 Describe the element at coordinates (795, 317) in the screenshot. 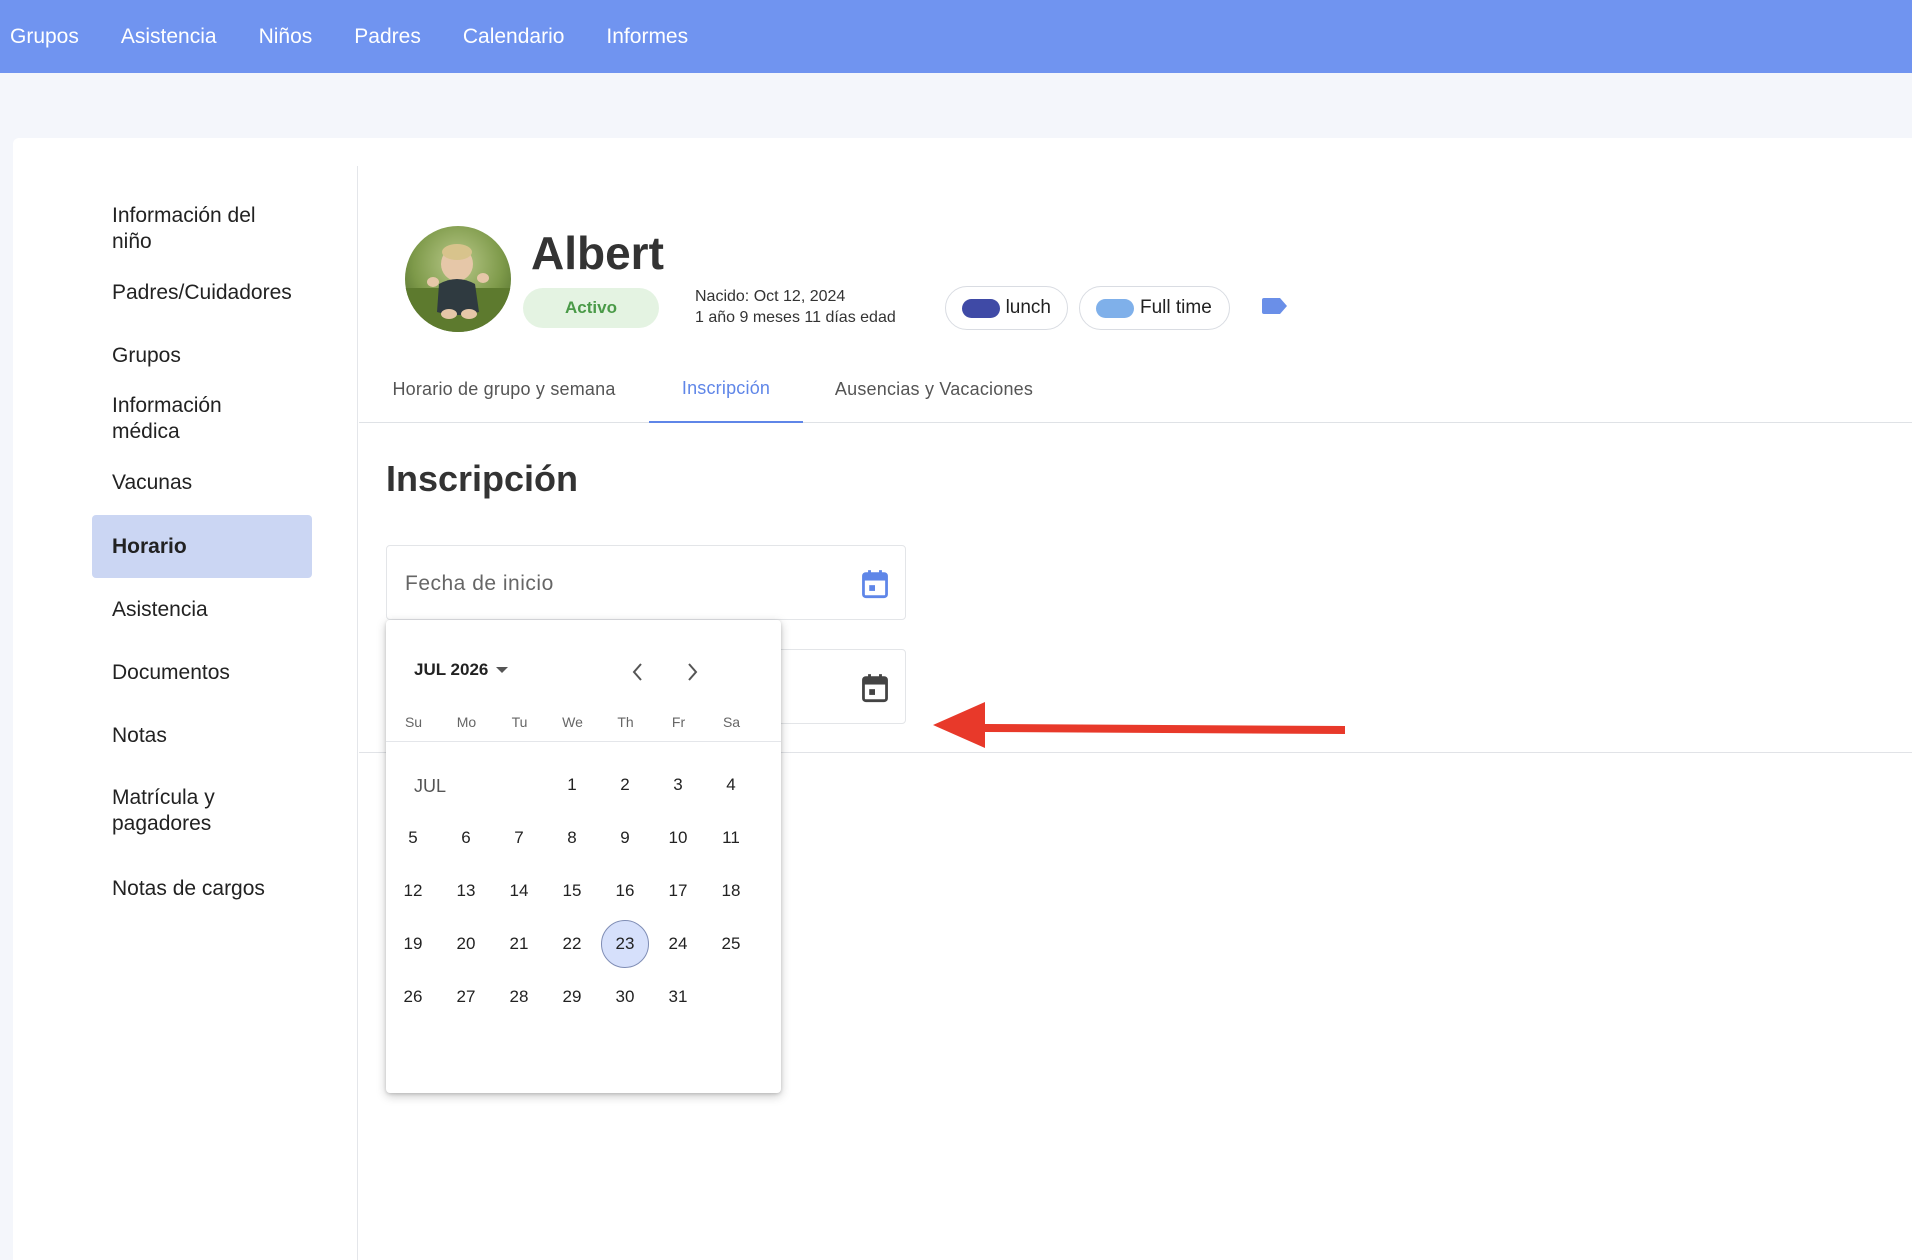

I see `age-text: 1 año 9 meses 11 días edad` at that location.